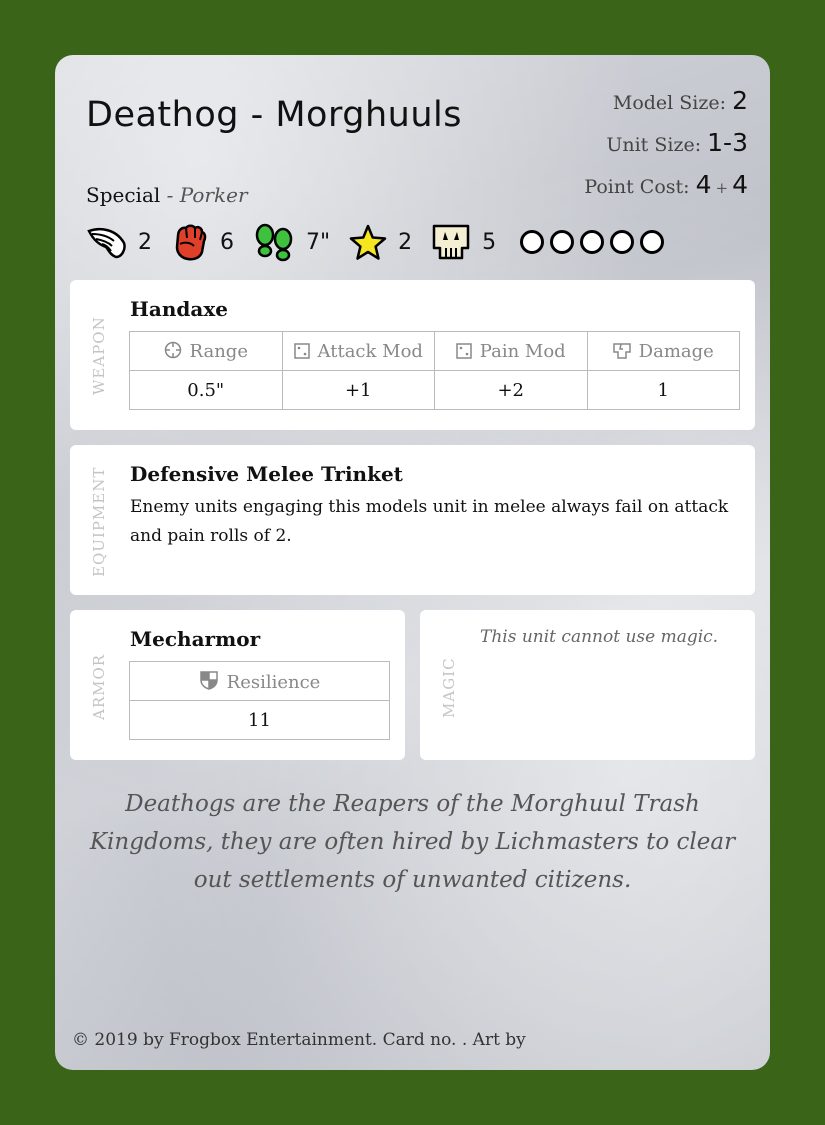  What do you see at coordinates (511, 390) in the screenshot?
I see `pain-mod-value: +2` at bounding box center [511, 390].